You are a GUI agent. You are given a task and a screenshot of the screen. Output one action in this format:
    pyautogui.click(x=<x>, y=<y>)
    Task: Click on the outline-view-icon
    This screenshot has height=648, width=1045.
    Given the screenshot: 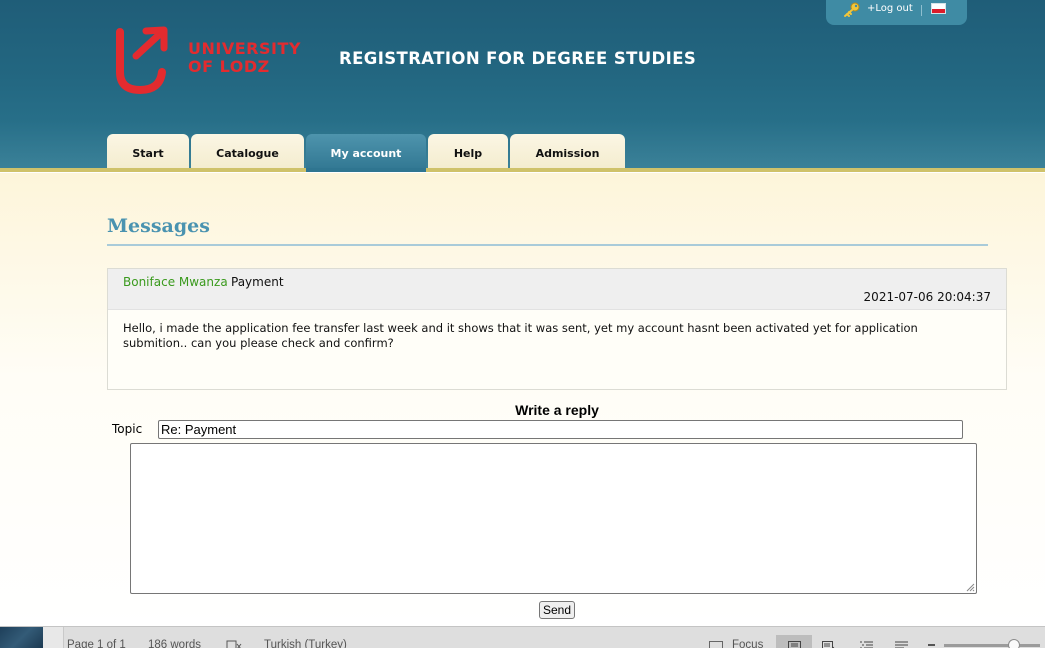 What is the action you would take?
    pyautogui.click(x=866, y=644)
    